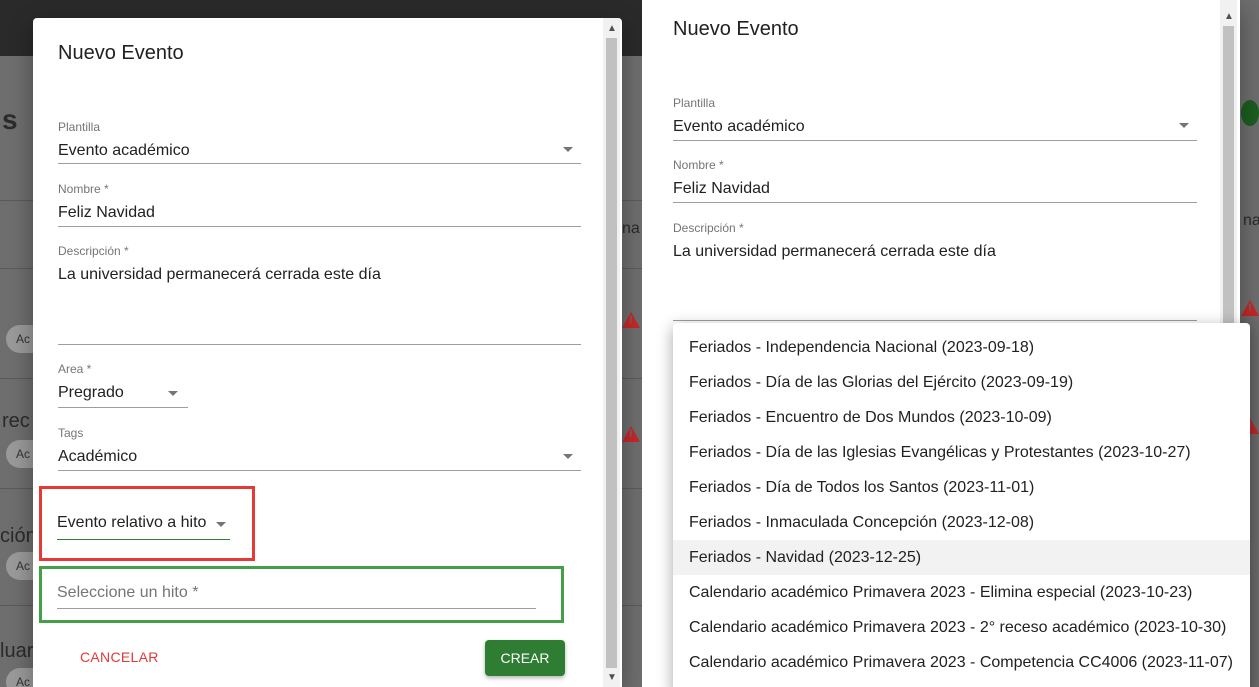 This screenshot has height=687, width=1259. Describe the element at coordinates (128, 592) in the screenshot. I see `hito-placeholder: Seleccione un hito *` at that location.